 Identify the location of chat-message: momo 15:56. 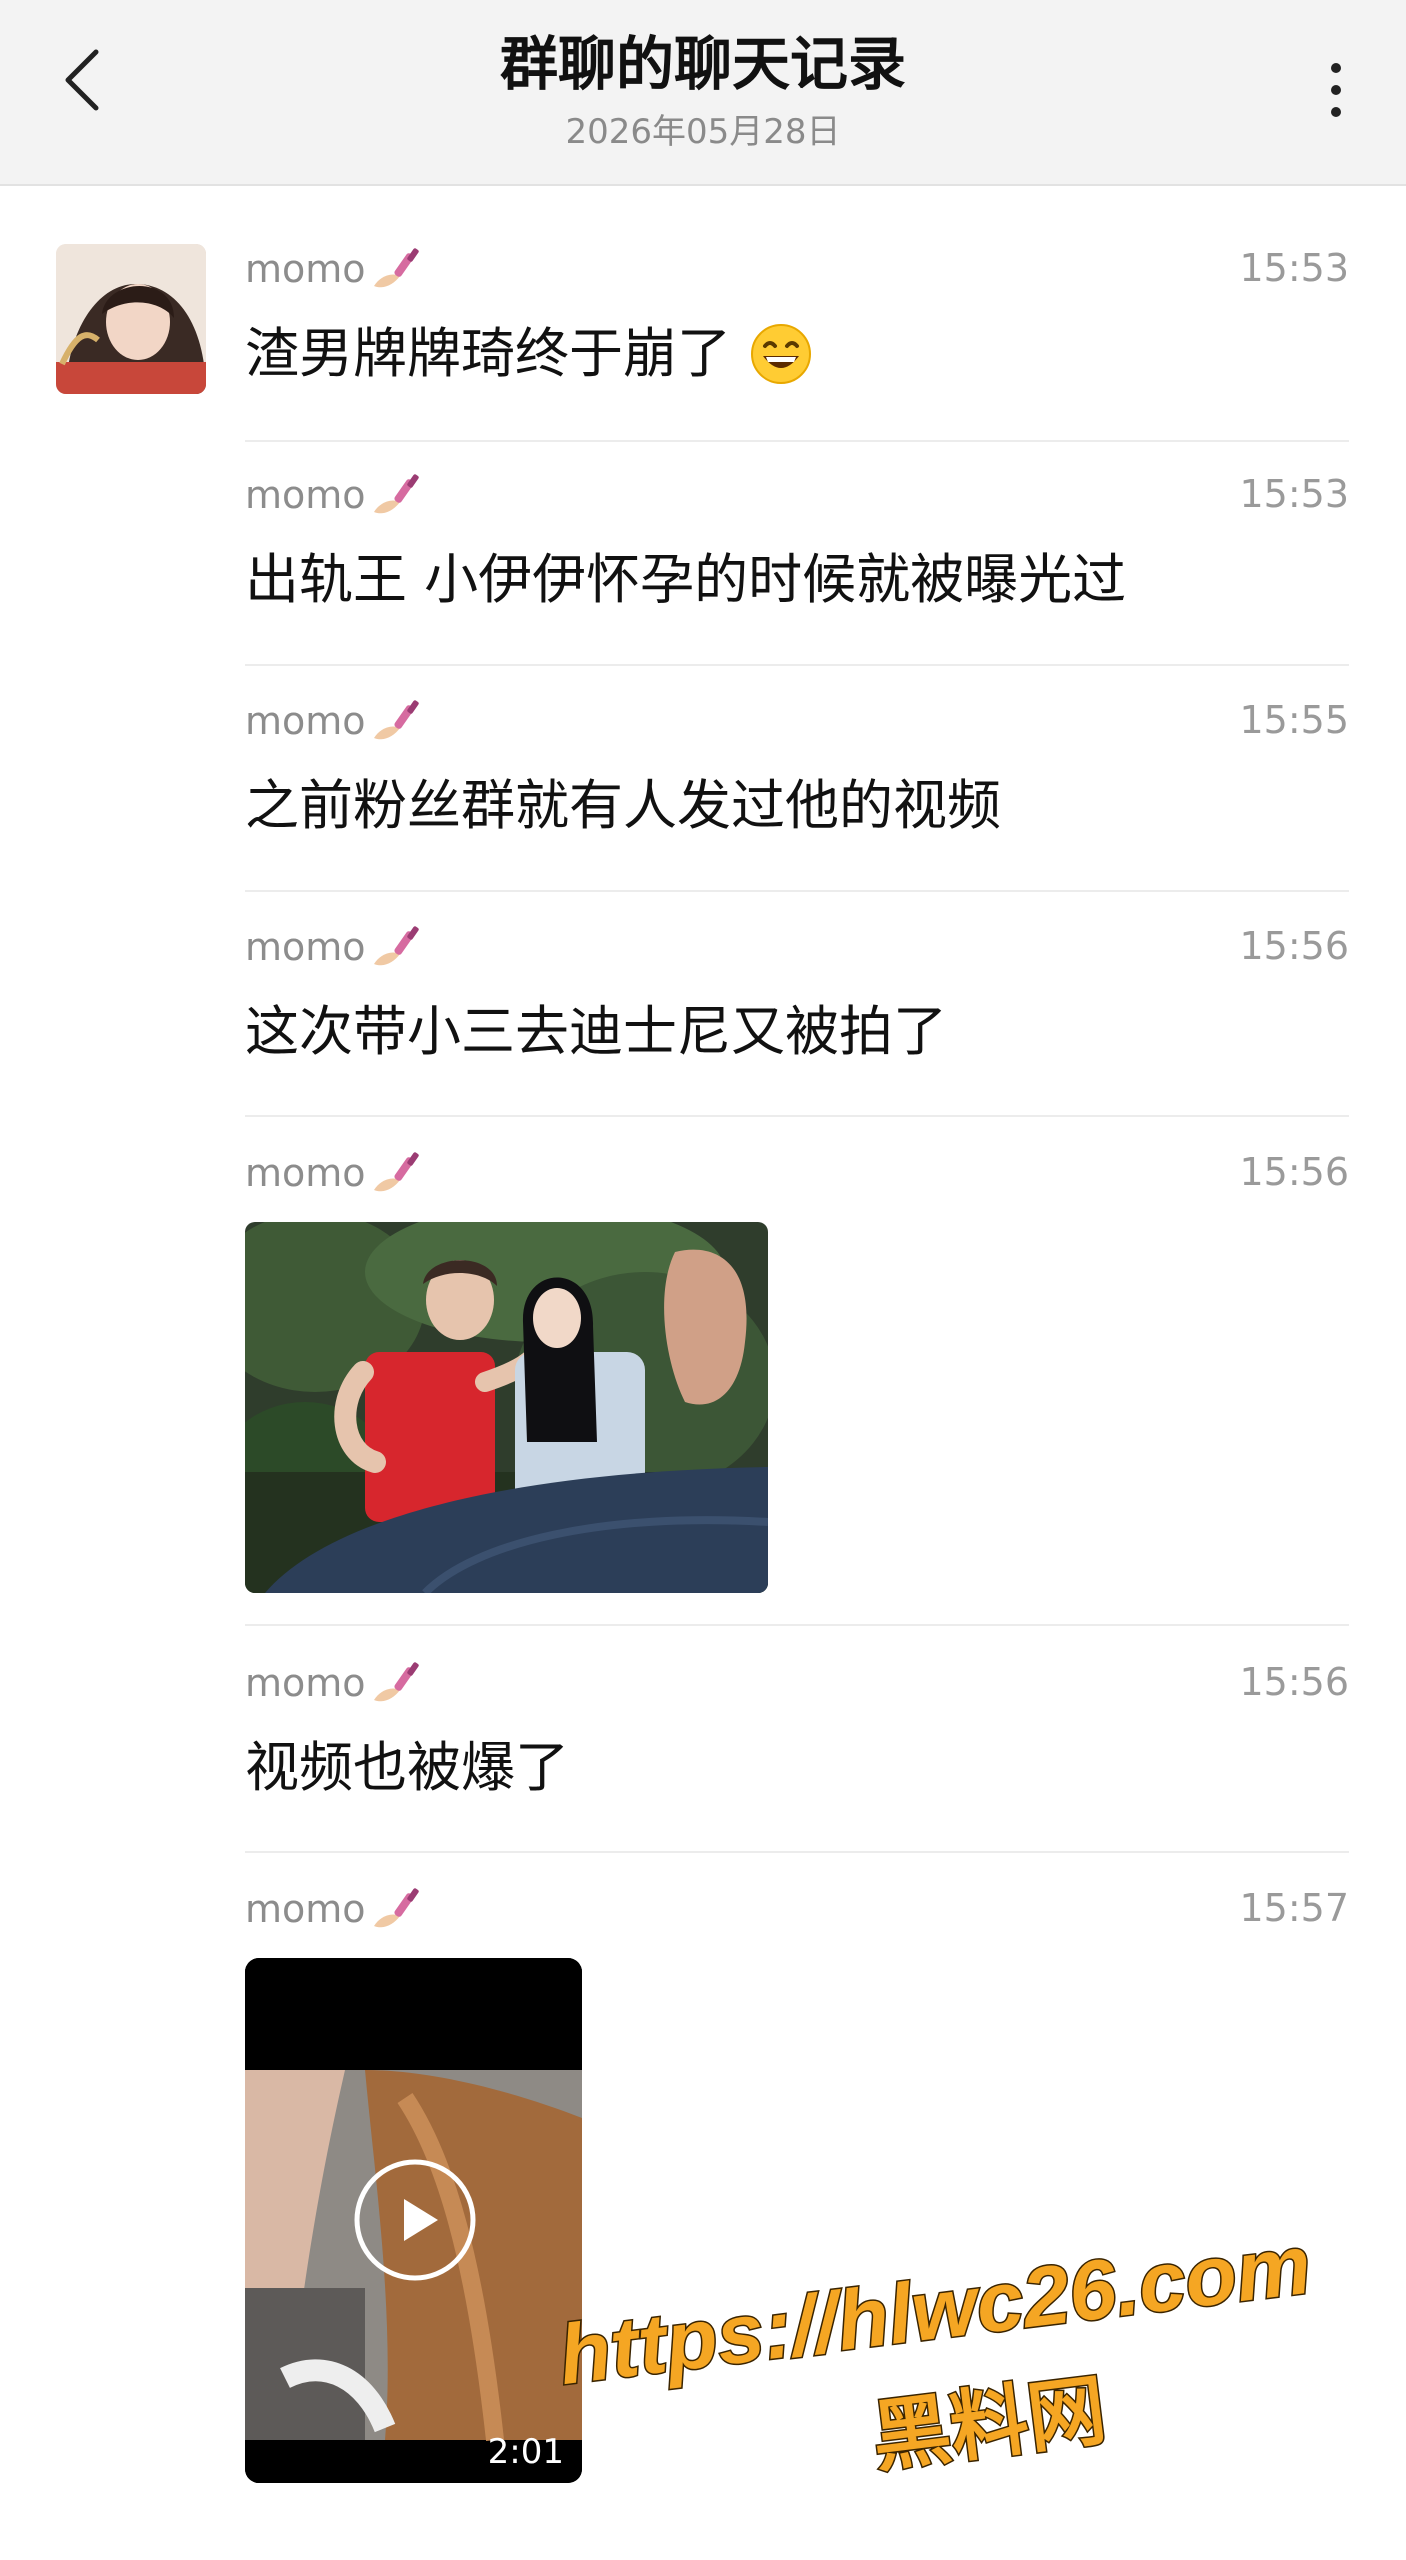
(797, 1388).